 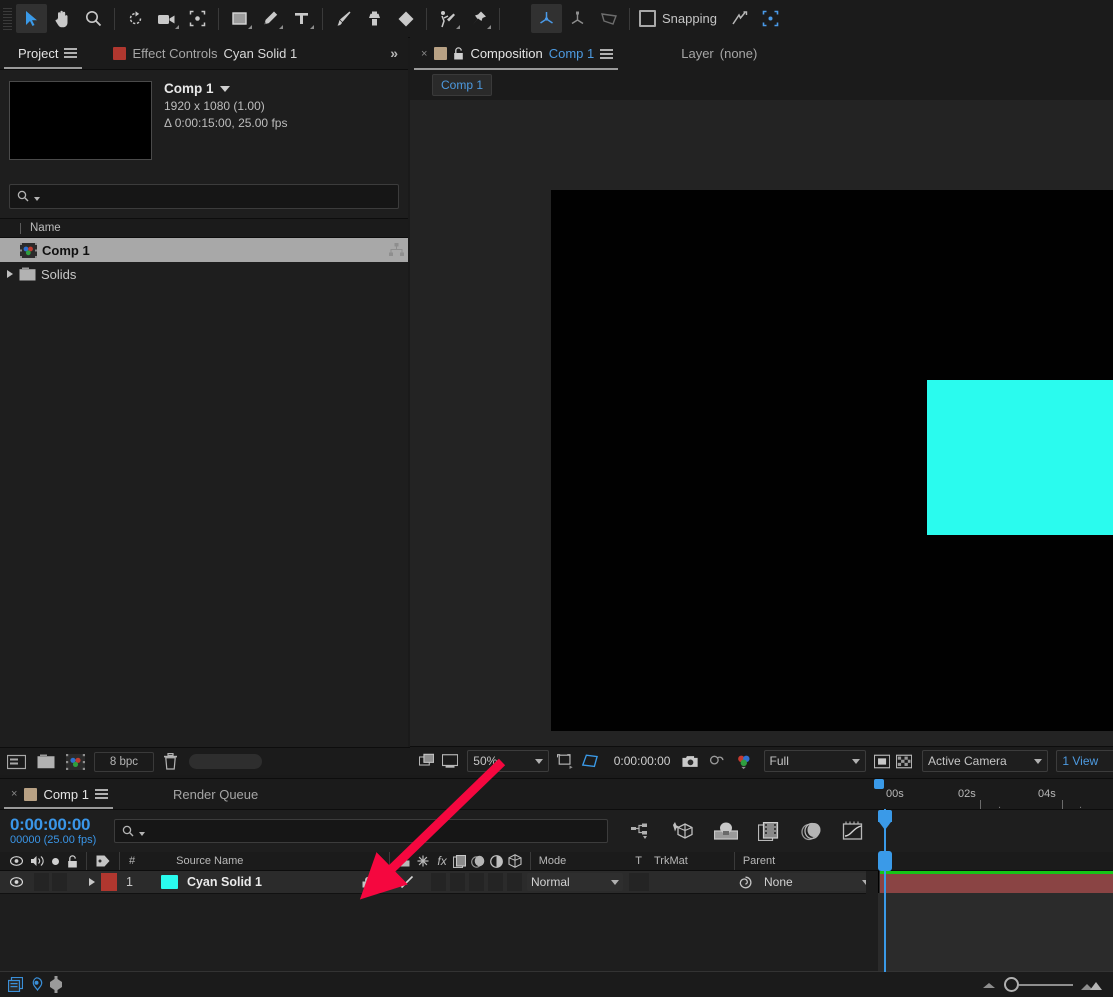 I want to click on panel-overflow-icon: », so click(x=394, y=53).